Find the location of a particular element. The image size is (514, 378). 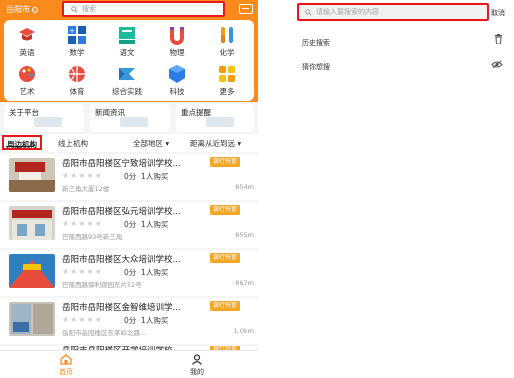

category-label: 科技 is located at coordinates (177, 91).